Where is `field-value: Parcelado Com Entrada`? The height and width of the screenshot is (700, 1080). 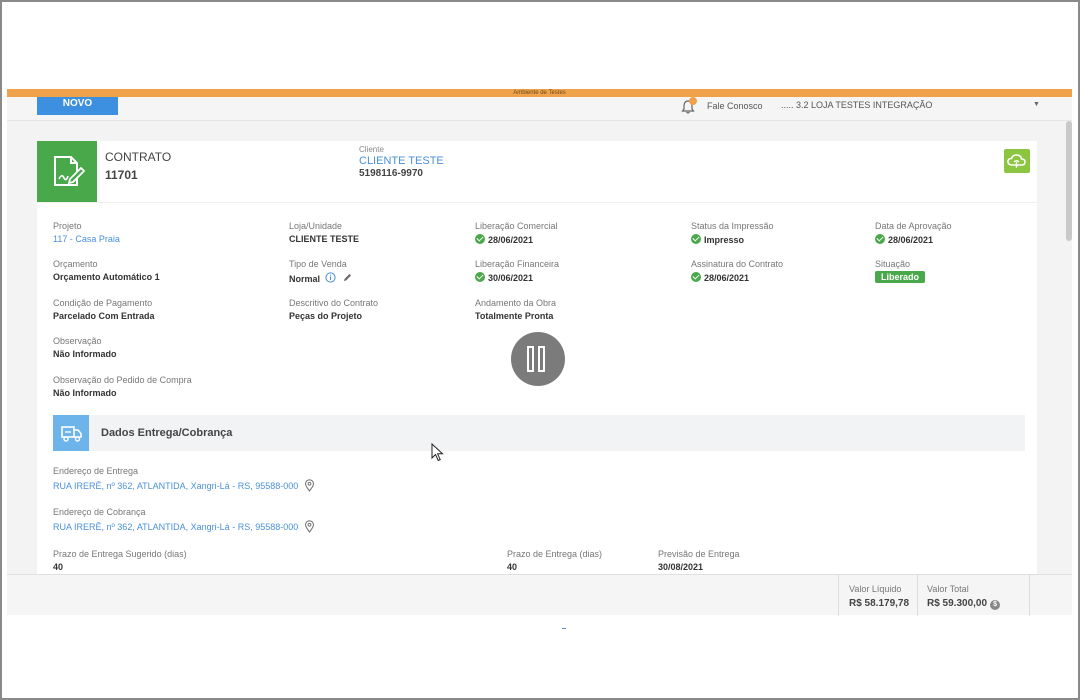 field-value: Parcelado Com Entrada is located at coordinates (104, 316).